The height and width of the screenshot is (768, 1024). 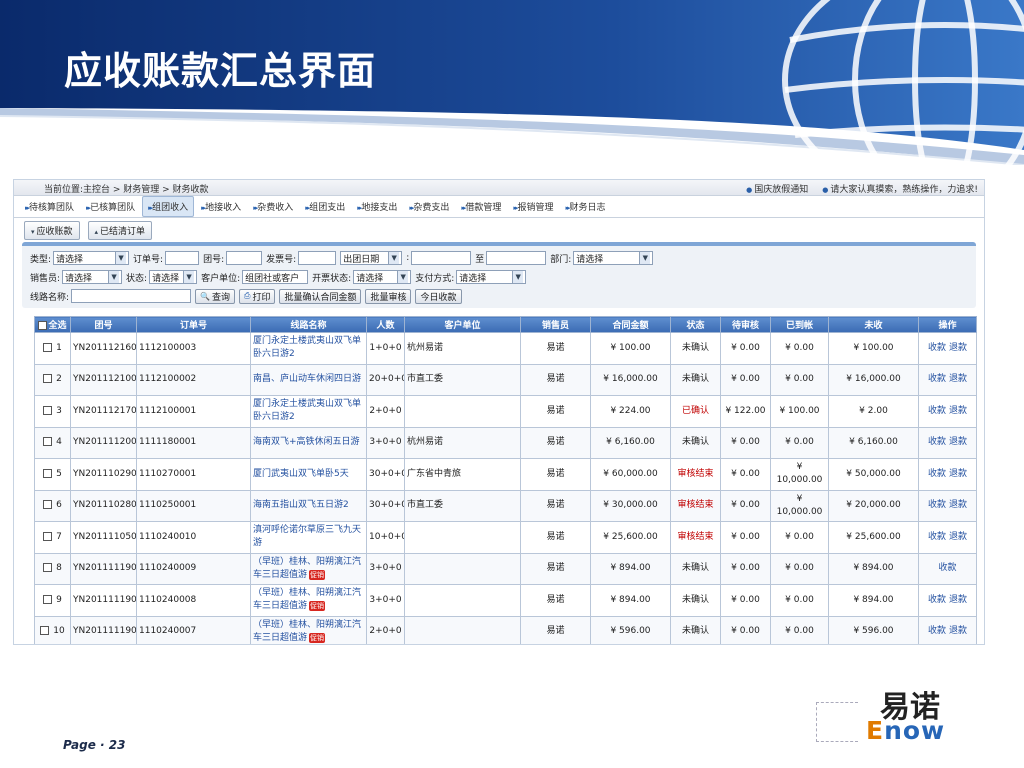 I want to click on nav-item: 杂费支出, so click(x=429, y=206).